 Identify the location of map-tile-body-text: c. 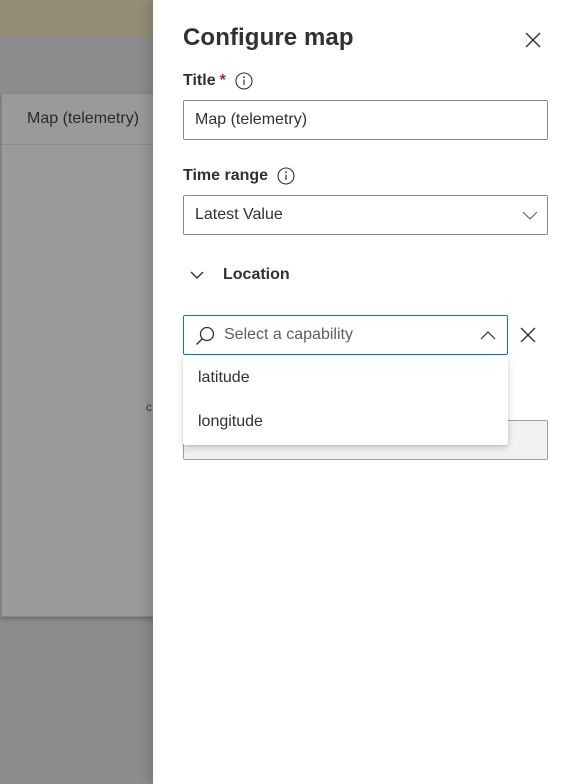
(149, 407).